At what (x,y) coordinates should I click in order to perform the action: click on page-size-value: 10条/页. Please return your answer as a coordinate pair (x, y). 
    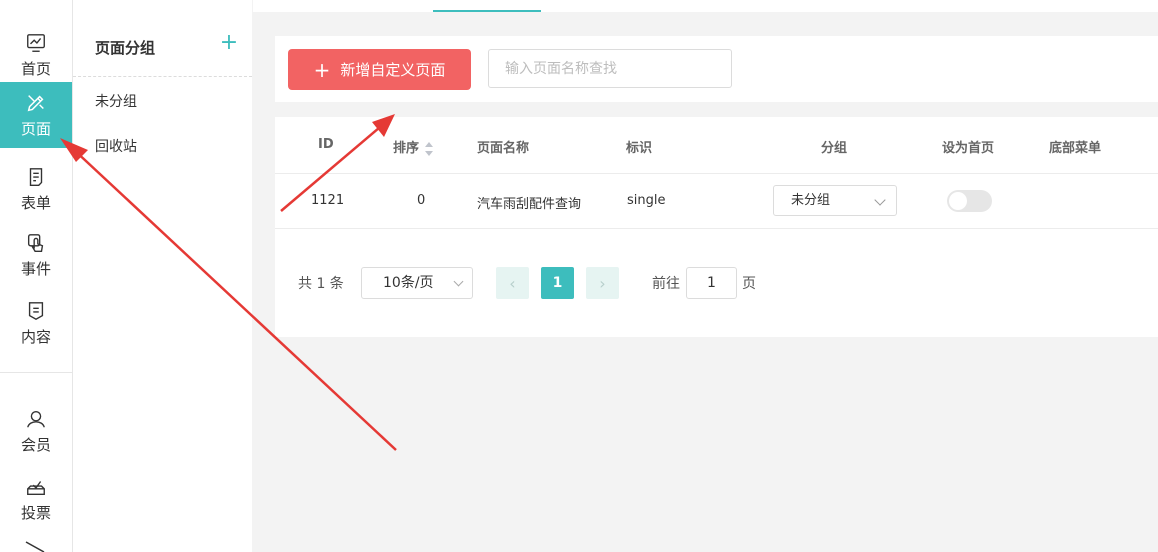
    Looking at the image, I should click on (408, 283).